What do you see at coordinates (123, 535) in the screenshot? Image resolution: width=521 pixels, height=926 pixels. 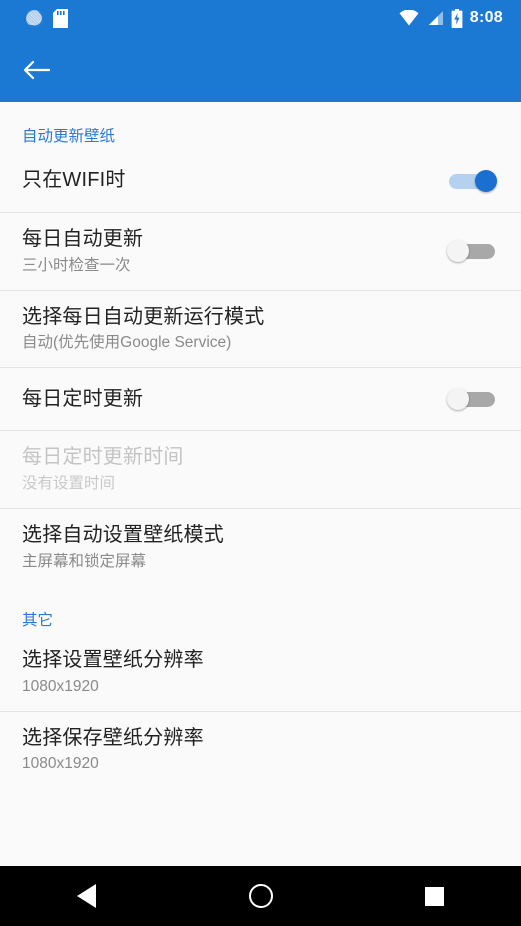 I see `settings-row-title: 选择自动设置壁纸模式` at bounding box center [123, 535].